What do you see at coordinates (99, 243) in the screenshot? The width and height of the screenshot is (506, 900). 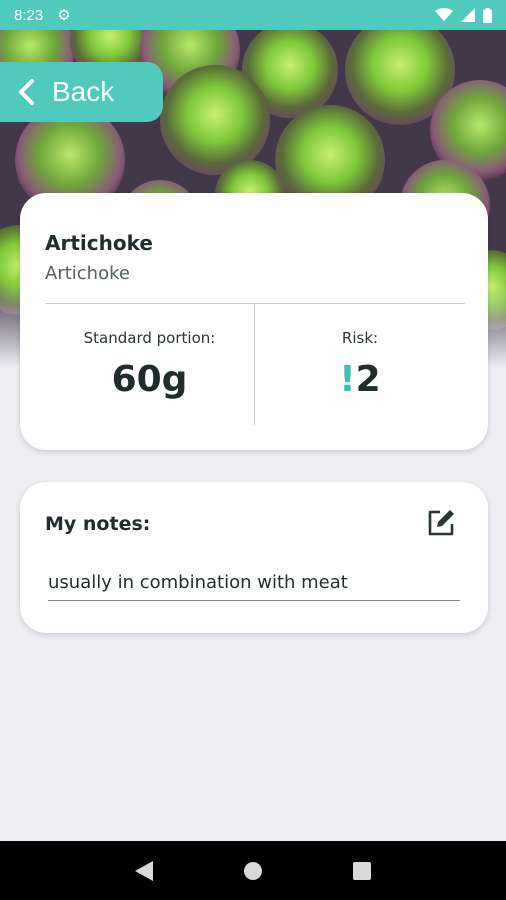 I see `food-title: Artichoke` at bounding box center [99, 243].